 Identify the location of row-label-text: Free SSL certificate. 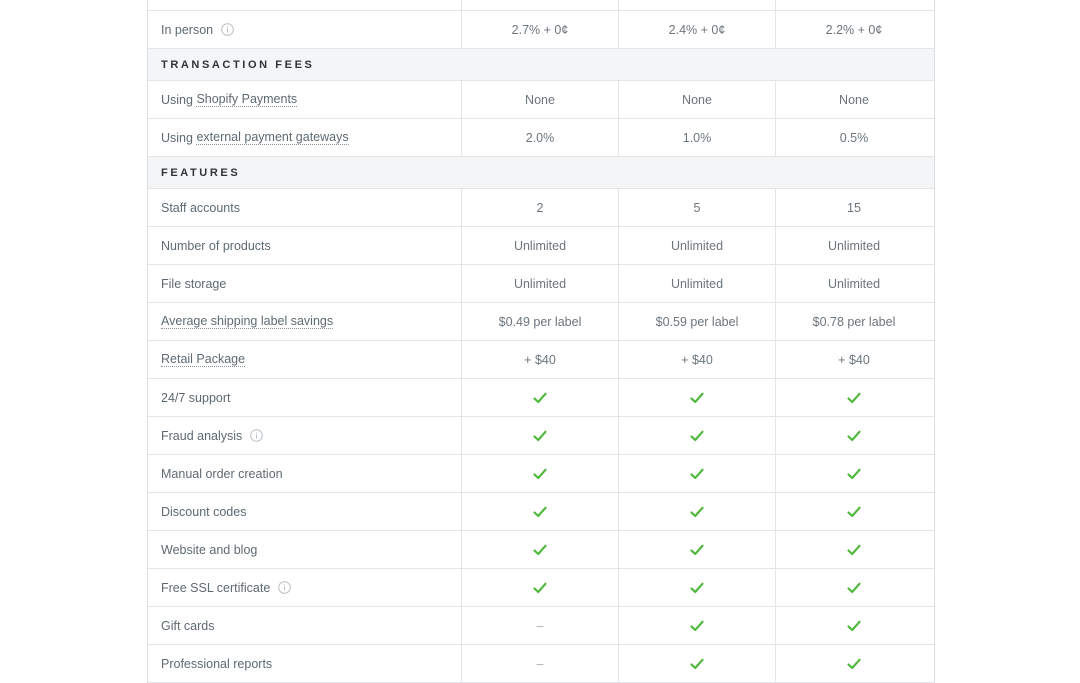
(216, 587).